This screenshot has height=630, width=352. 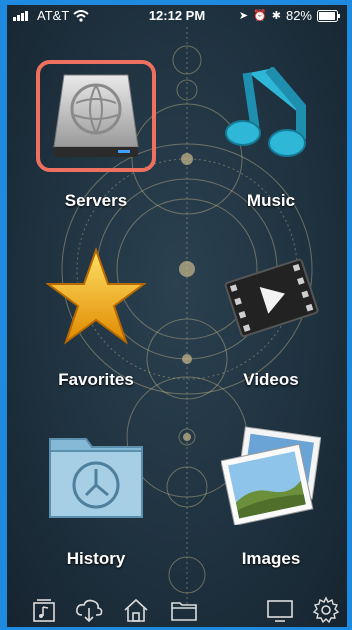 What do you see at coordinates (298, 15) in the screenshot?
I see `battery-percent: 82%` at bounding box center [298, 15].